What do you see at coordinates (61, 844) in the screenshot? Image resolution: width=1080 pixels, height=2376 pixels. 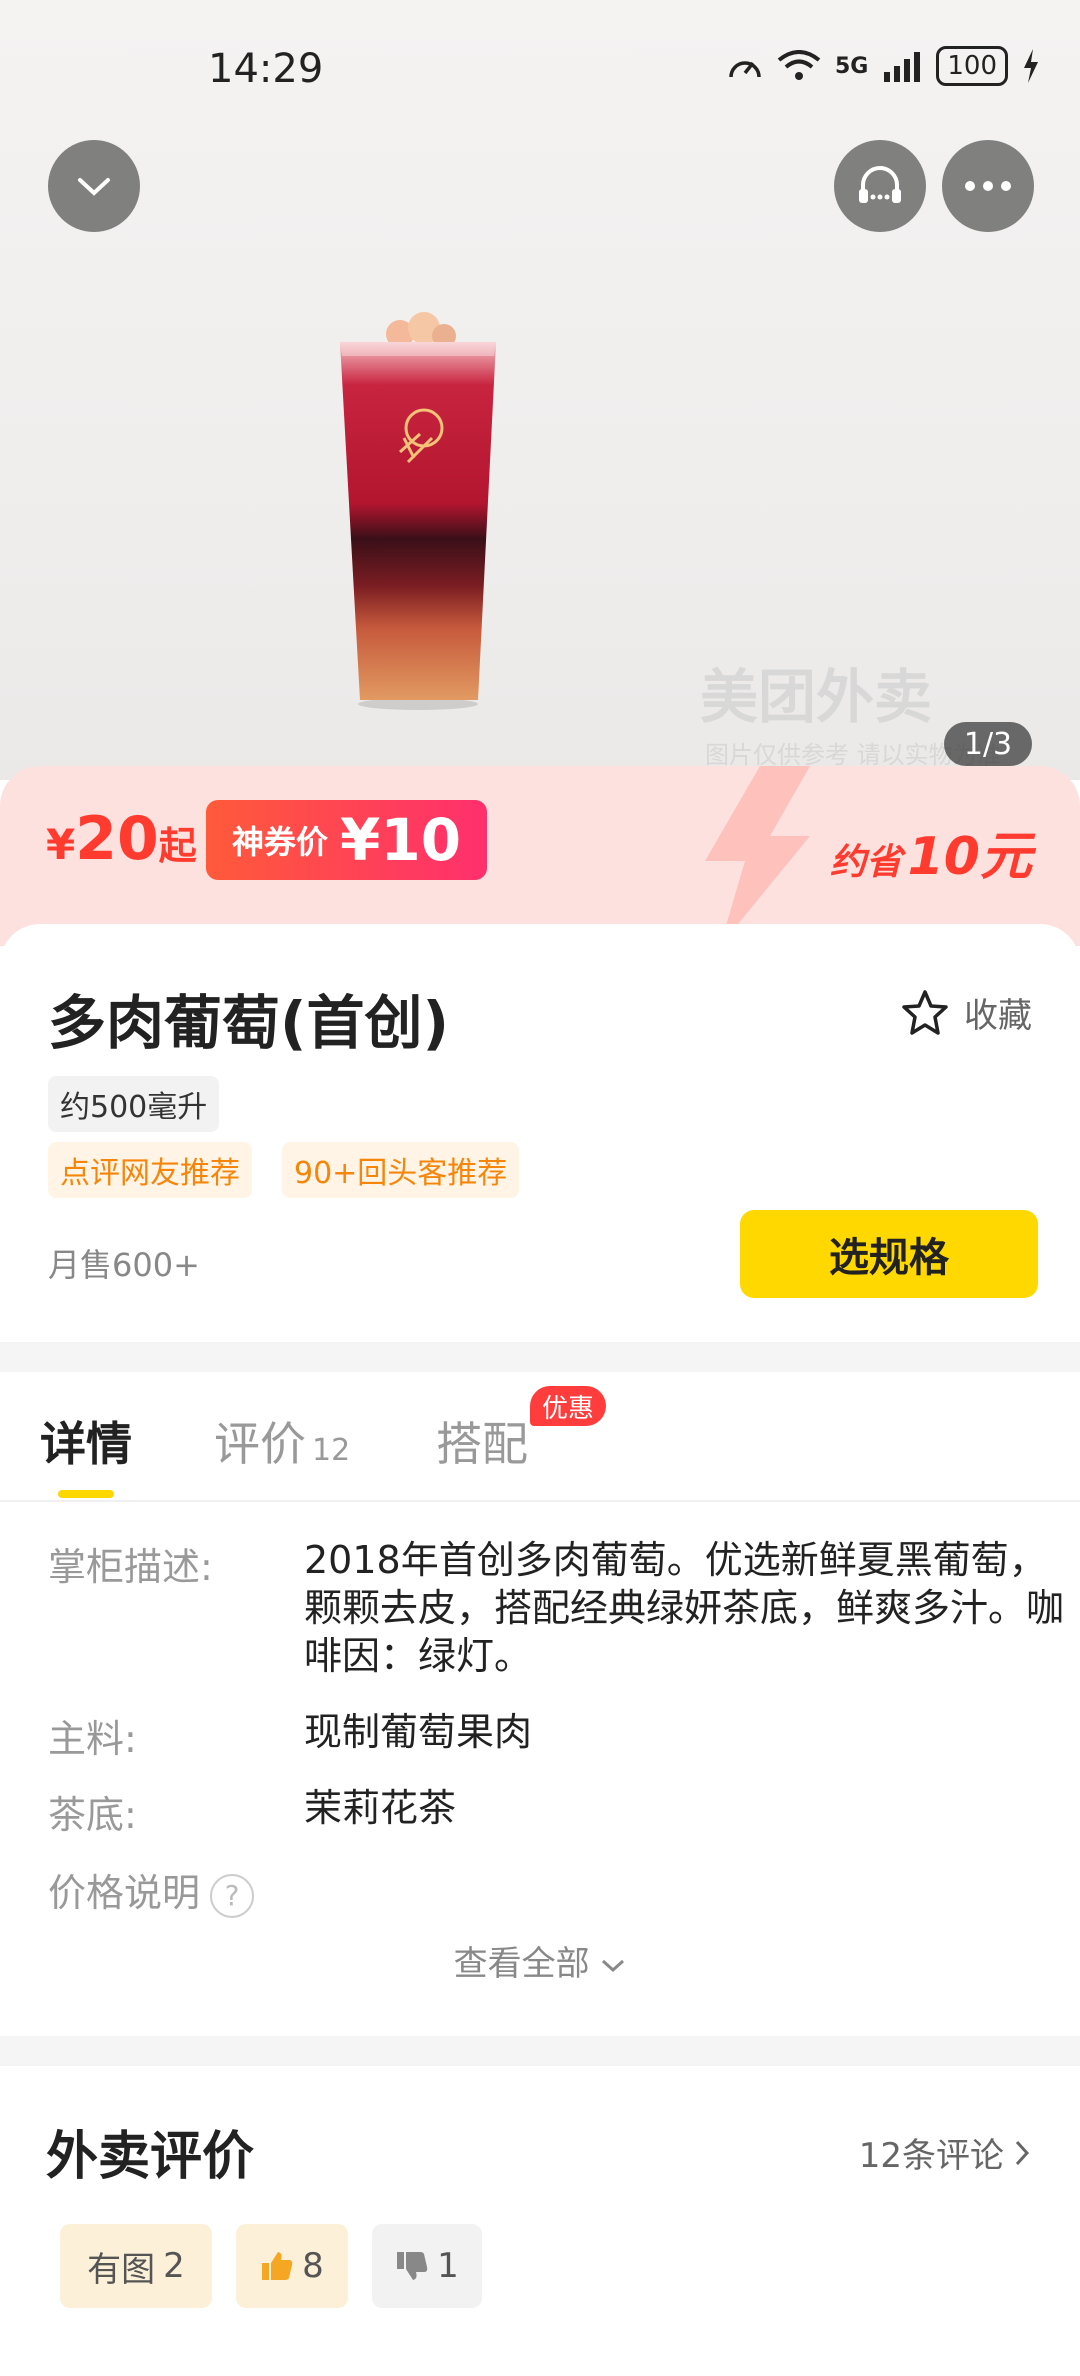 I see `currency-symbol: ¥` at bounding box center [61, 844].